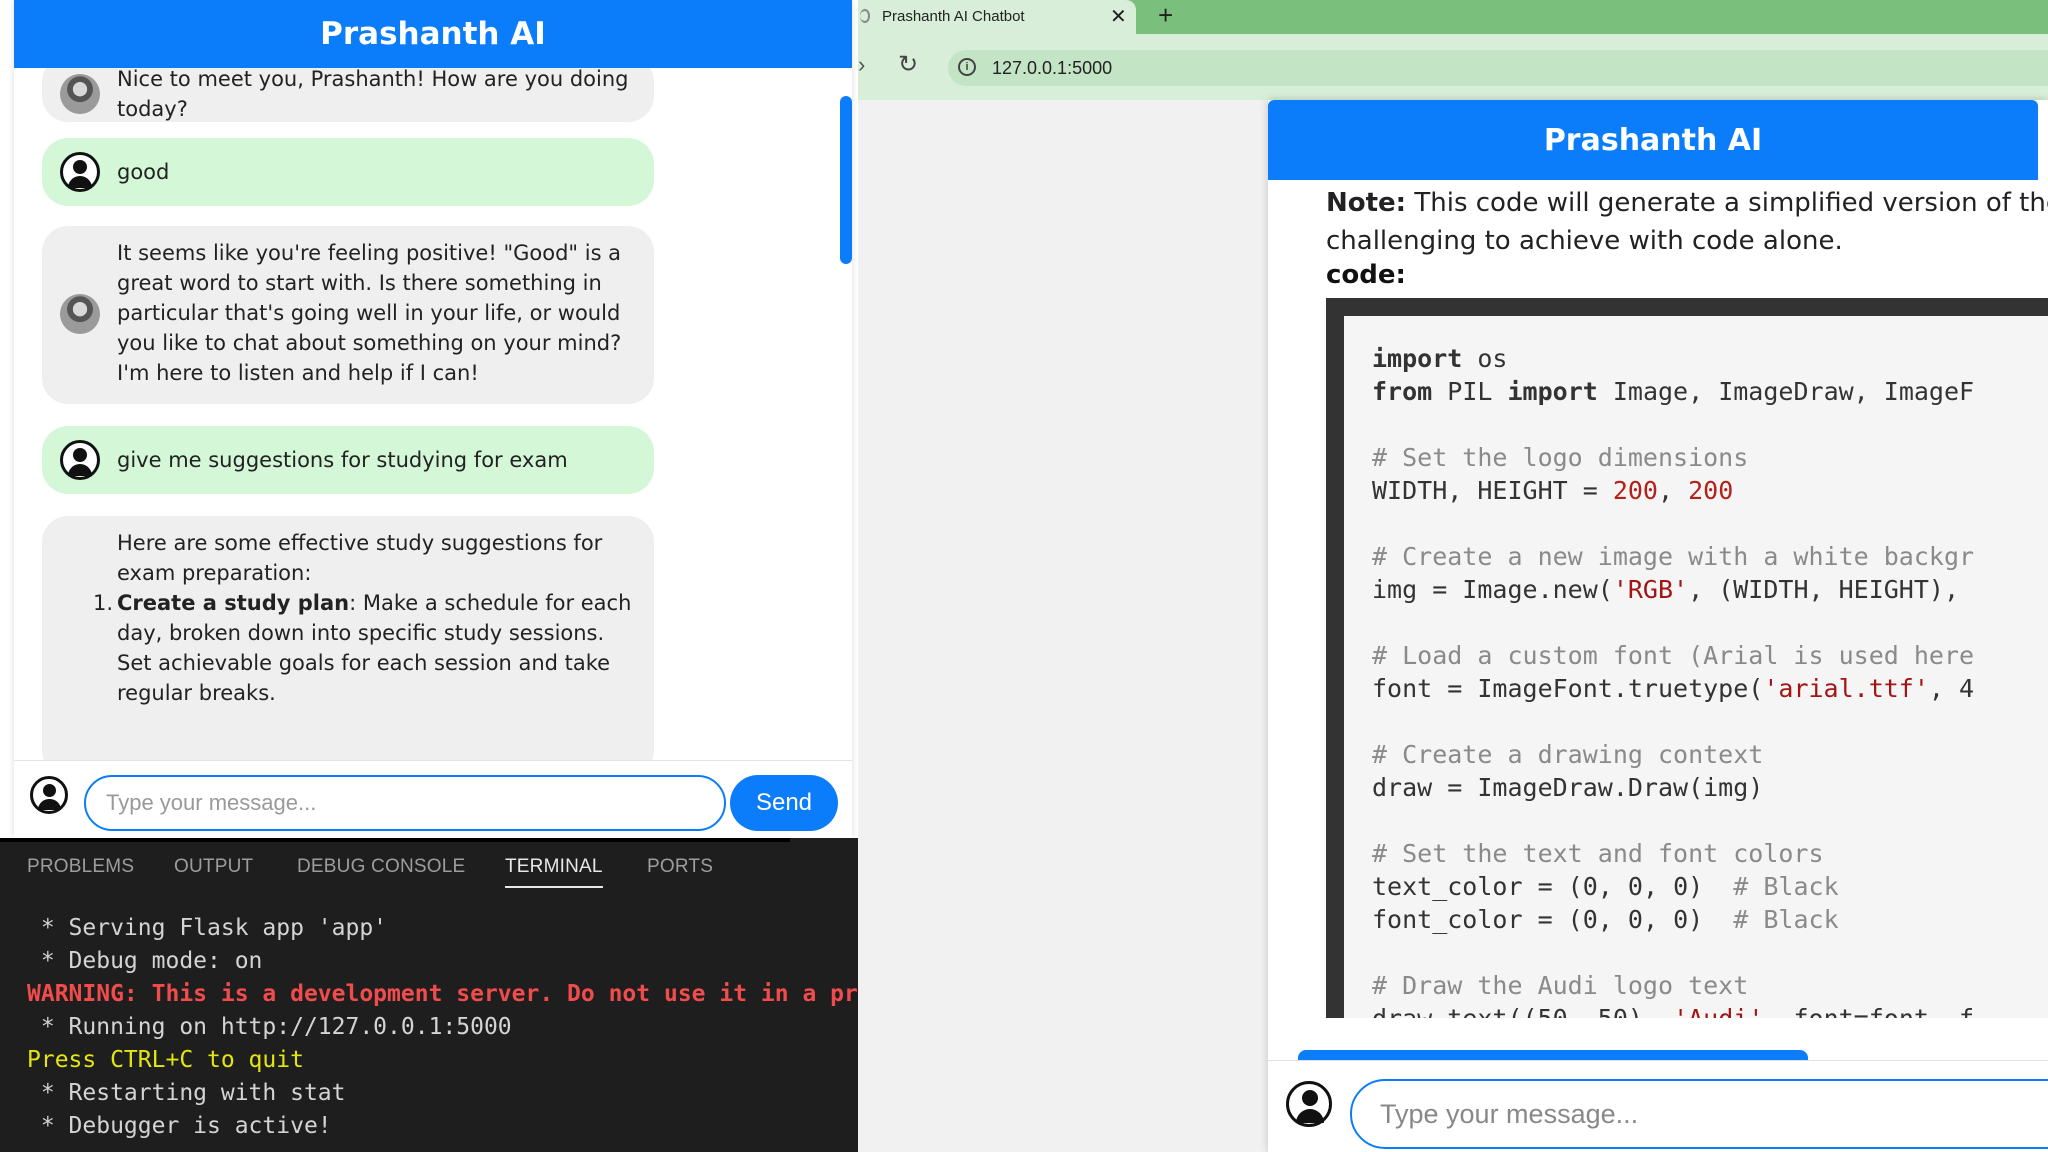  Describe the element at coordinates (213, 867) in the screenshot. I see `tab-output: OUTPUT` at that location.